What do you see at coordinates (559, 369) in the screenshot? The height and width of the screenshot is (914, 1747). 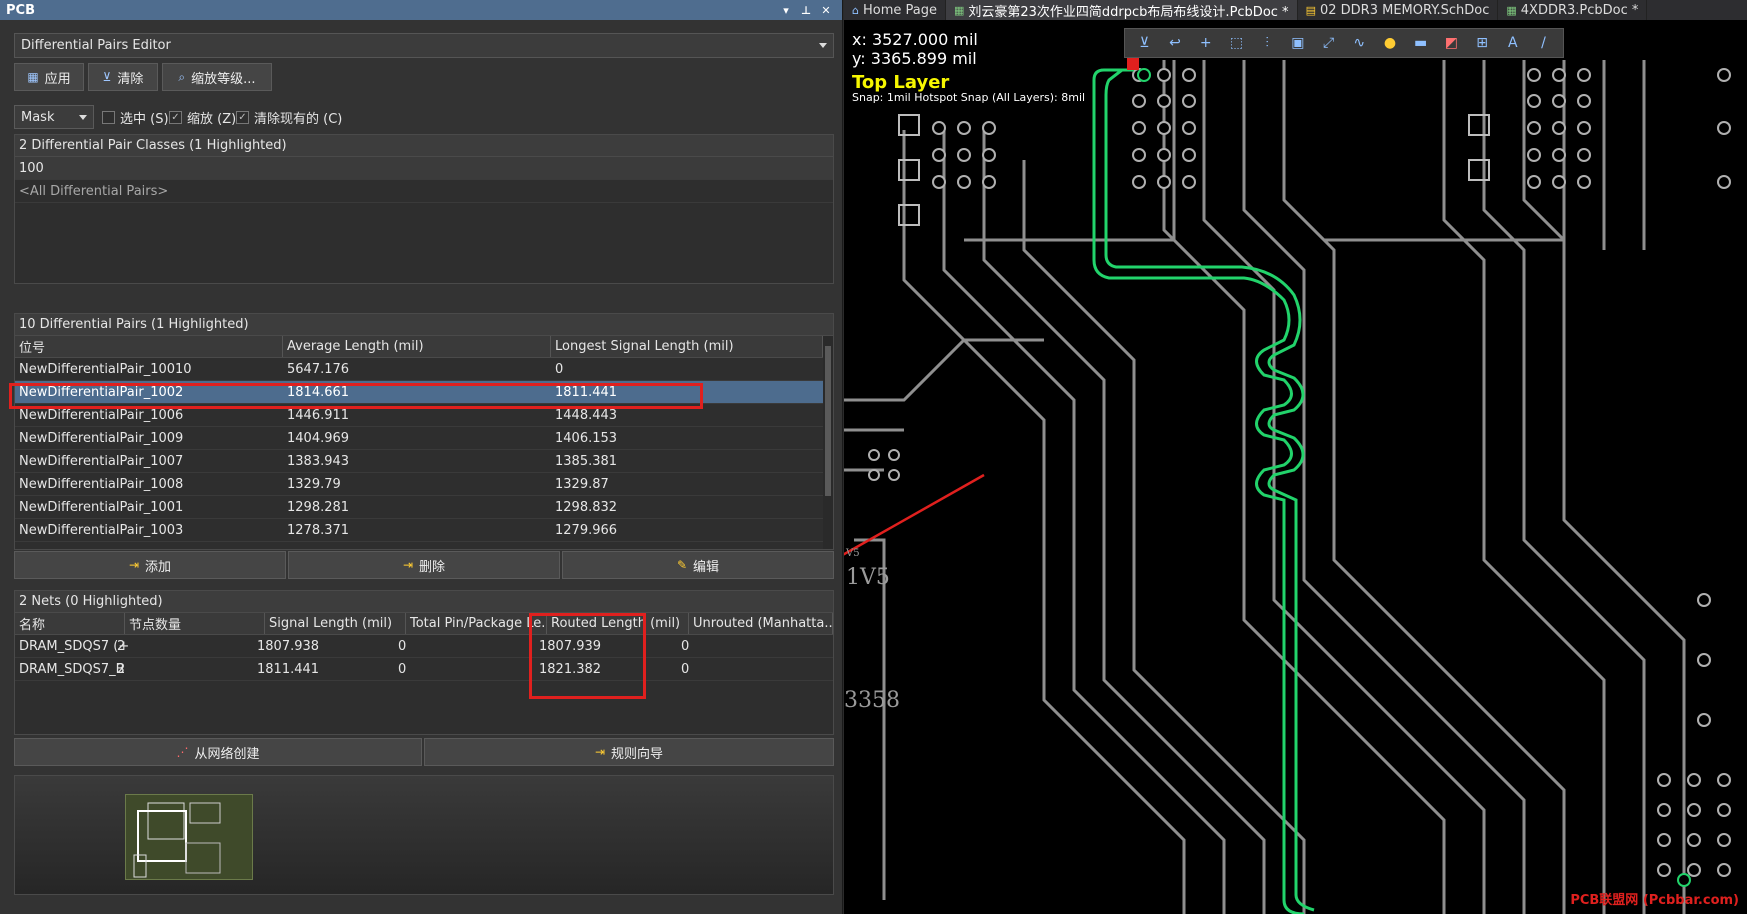 I see `pair-longest-length: 0` at bounding box center [559, 369].